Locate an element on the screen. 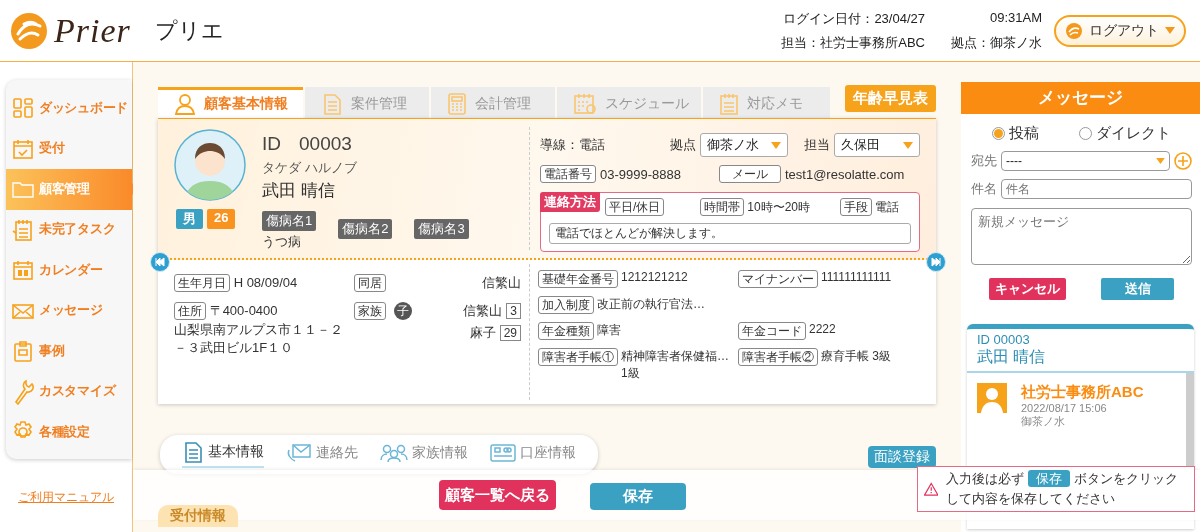  tab: 会計管理 is located at coordinates (493, 102).